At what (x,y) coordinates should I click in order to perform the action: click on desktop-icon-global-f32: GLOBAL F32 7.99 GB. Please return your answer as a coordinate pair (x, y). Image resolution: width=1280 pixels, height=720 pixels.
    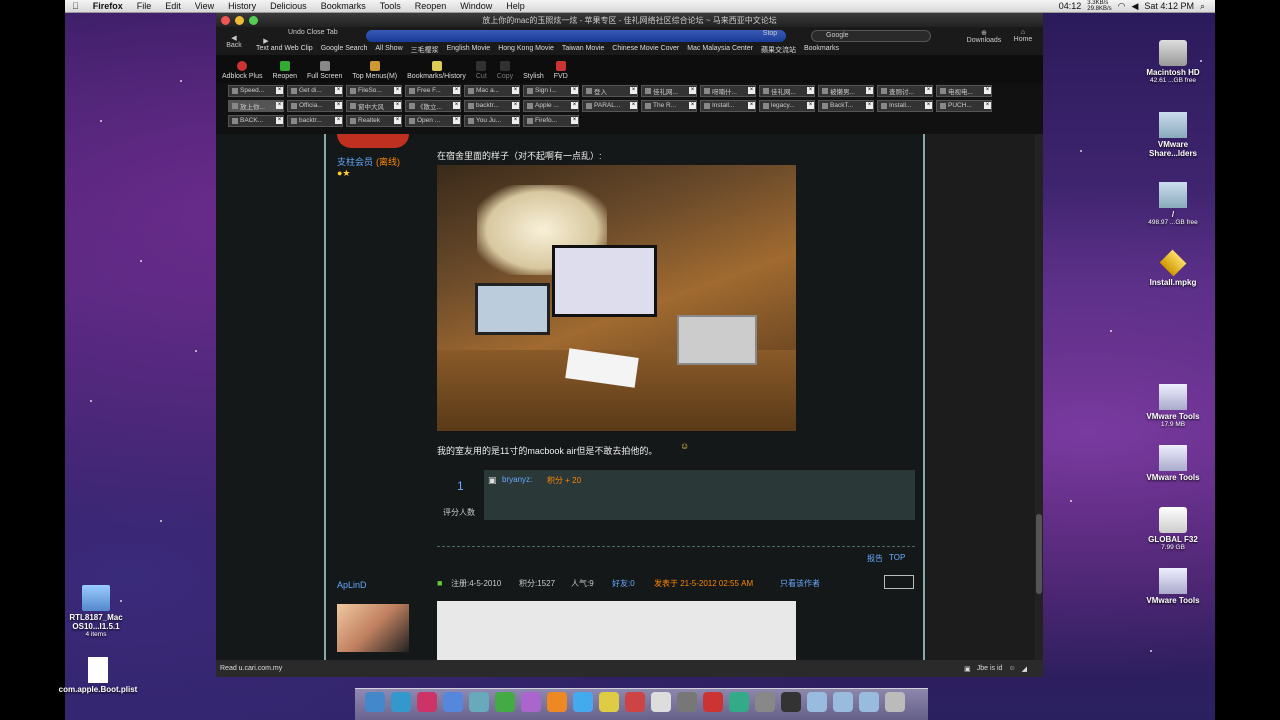
    Looking at the image, I should click on (1173, 529).